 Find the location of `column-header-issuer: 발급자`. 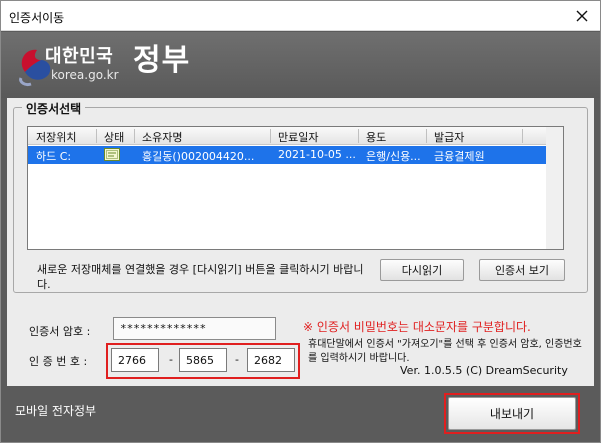

column-header-issuer: 발급자 is located at coordinates (449, 137).